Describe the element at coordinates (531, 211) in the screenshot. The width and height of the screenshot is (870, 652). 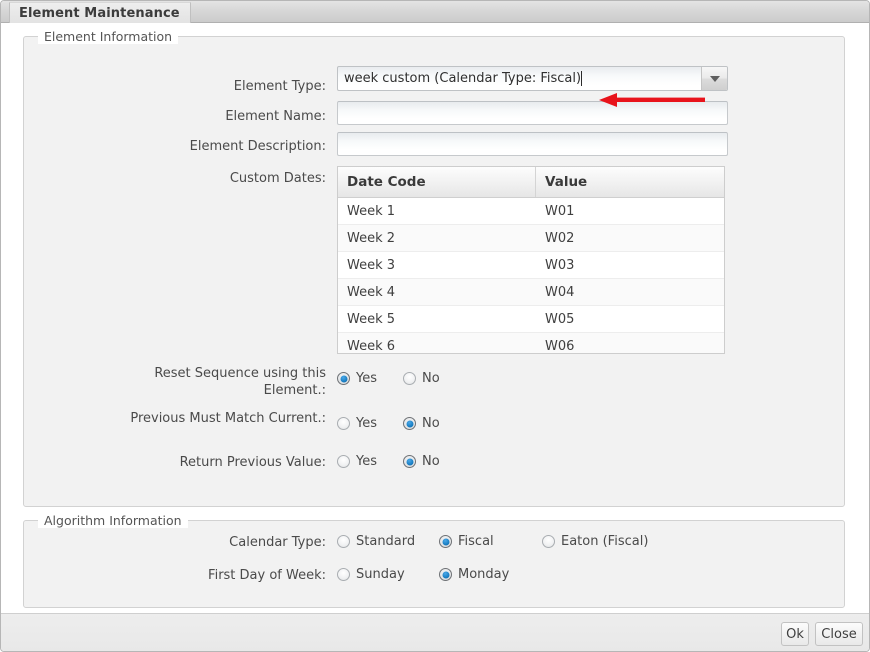
I see `table-row: Week 1 W01` at that location.